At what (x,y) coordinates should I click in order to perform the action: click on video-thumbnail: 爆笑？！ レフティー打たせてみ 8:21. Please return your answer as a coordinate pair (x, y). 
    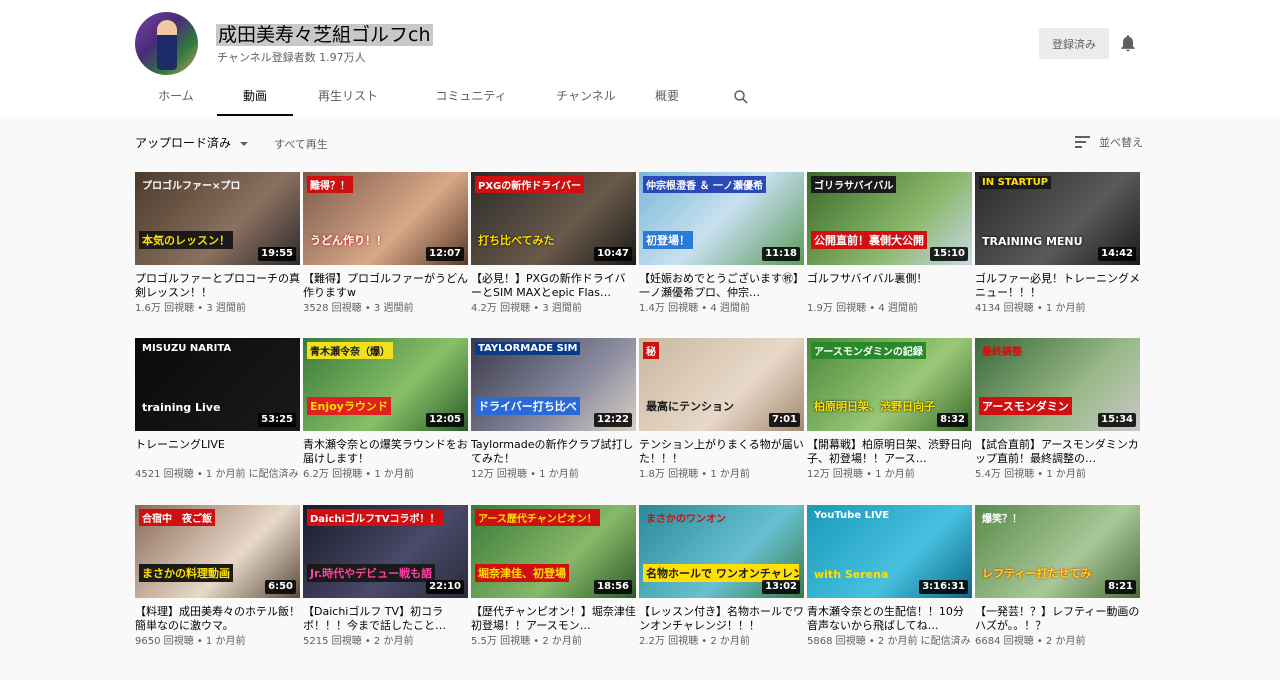
    Looking at the image, I should click on (1057, 551).